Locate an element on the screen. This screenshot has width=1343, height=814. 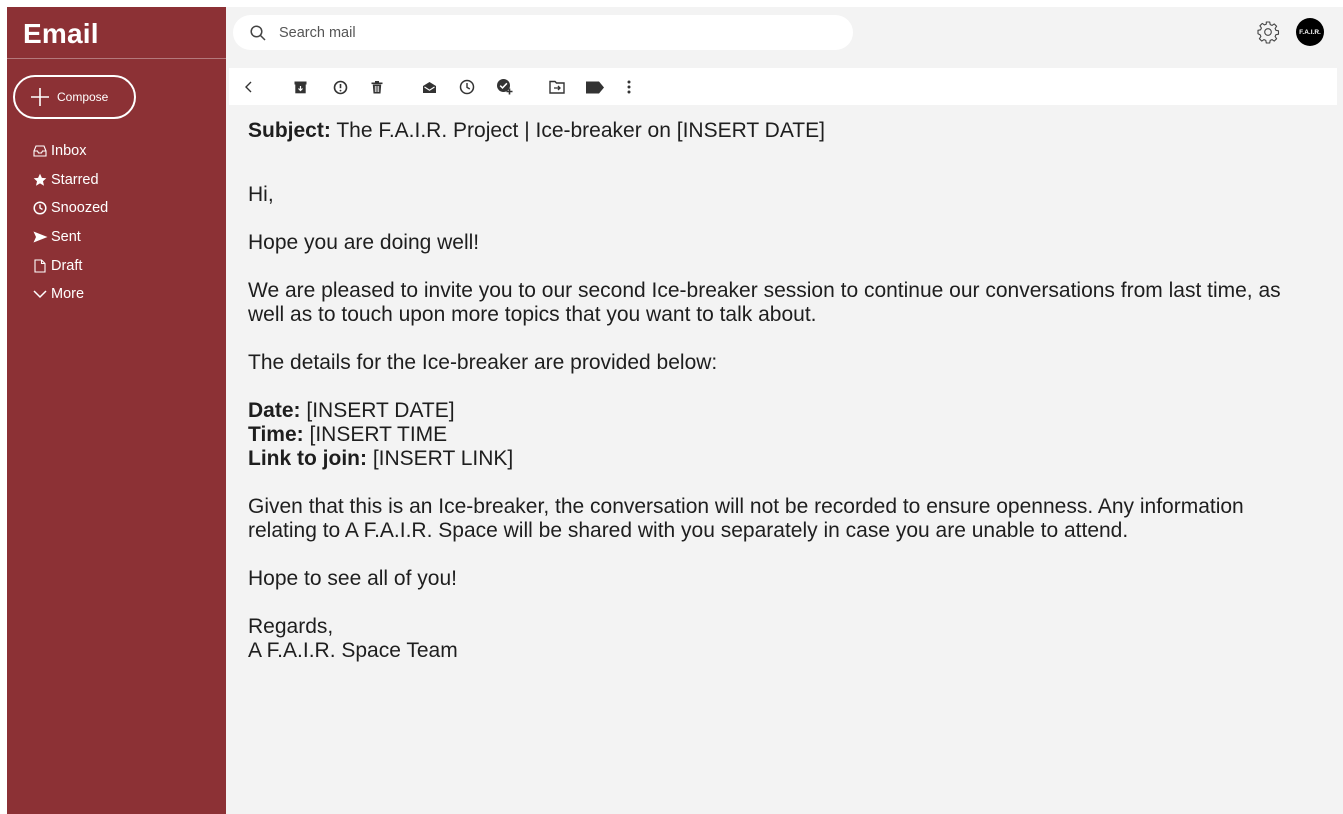
email-toolbar is located at coordinates (783, 86).